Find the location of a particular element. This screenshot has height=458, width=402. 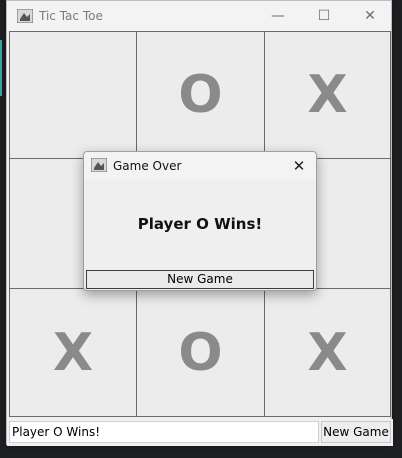

dialog-new-game-button: New Game is located at coordinates (200, 279).